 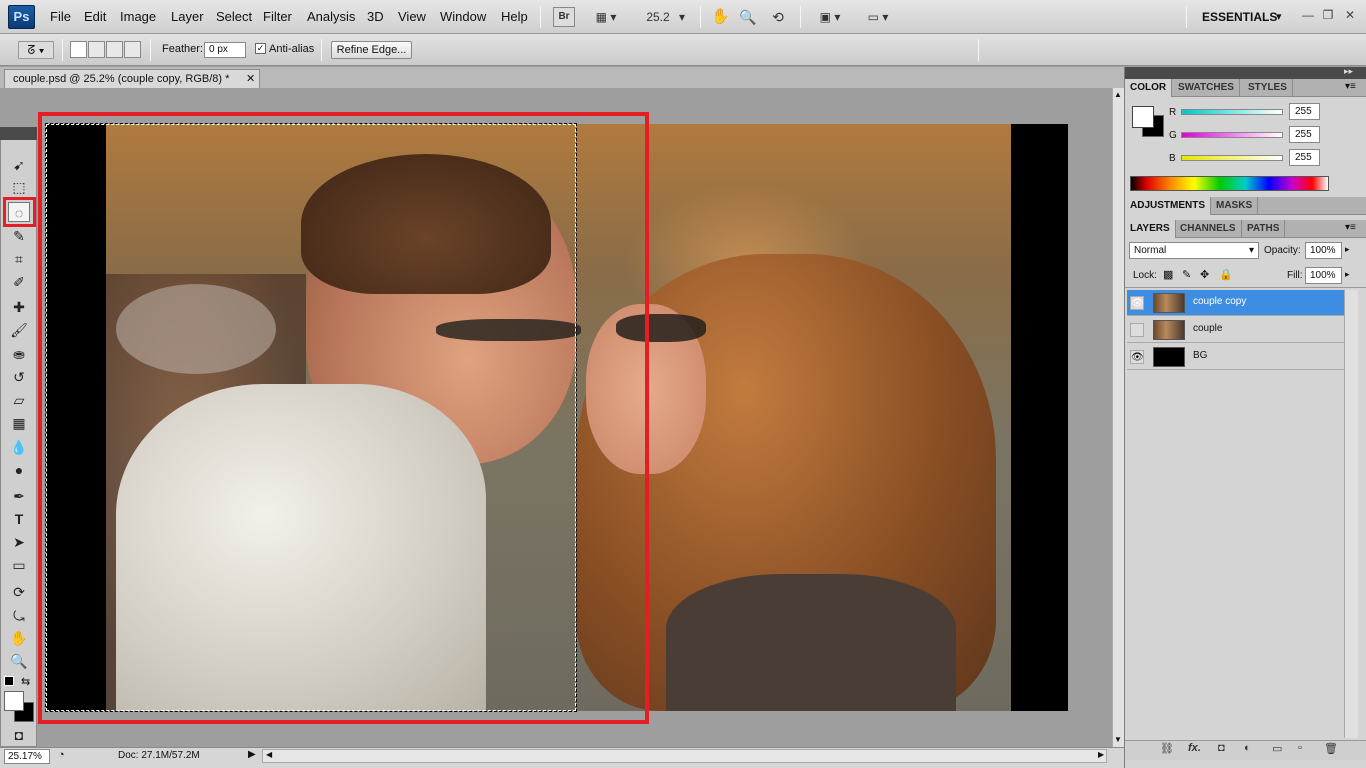 I want to click on opacity-input: 100%, so click(x=1323, y=250).